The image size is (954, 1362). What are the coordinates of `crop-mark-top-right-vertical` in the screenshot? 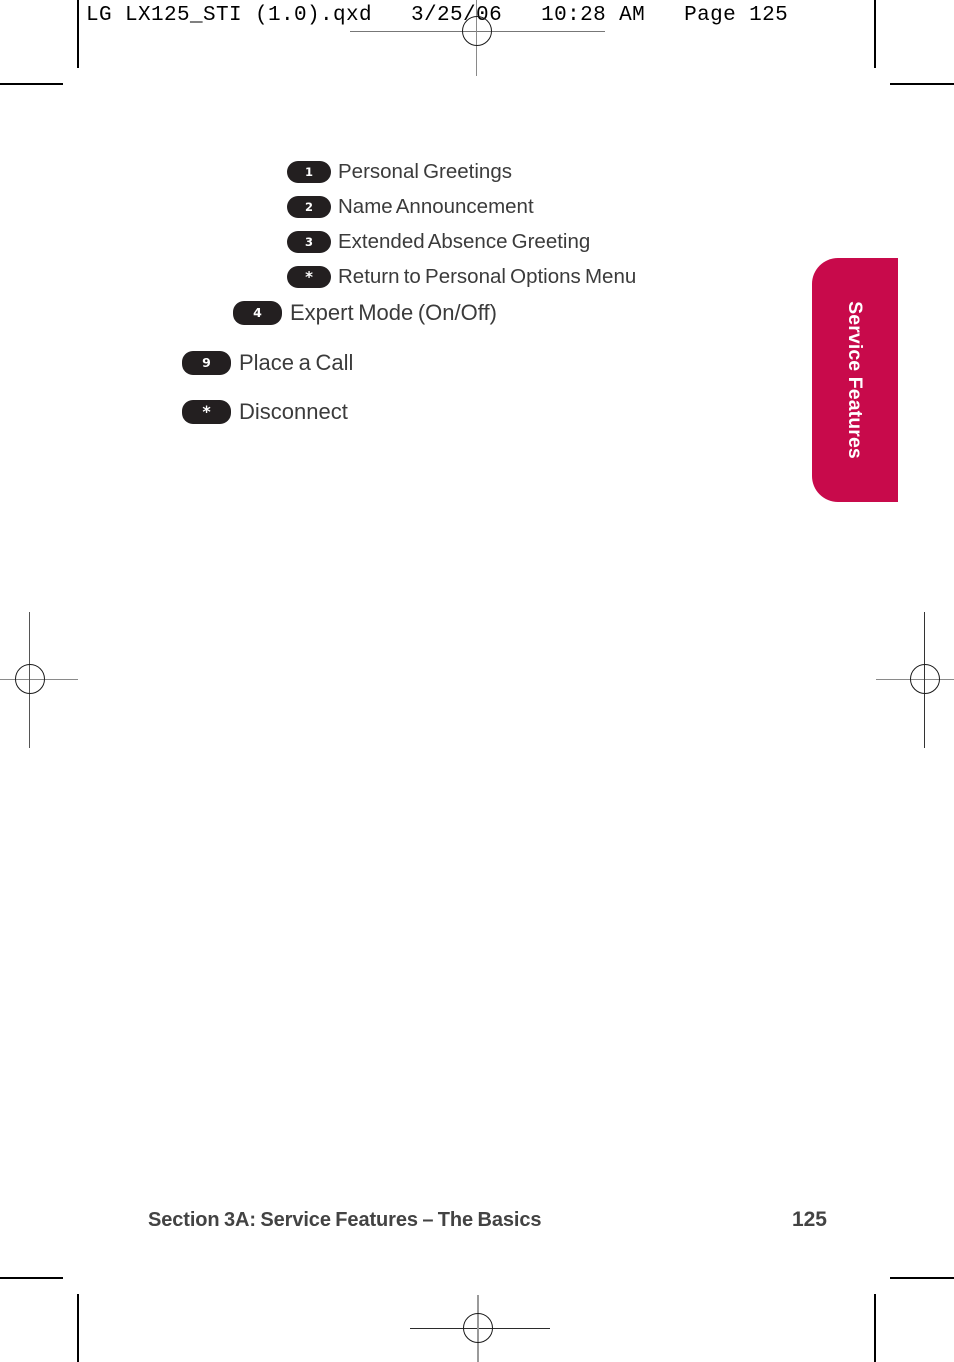 It's located at (875, 34).